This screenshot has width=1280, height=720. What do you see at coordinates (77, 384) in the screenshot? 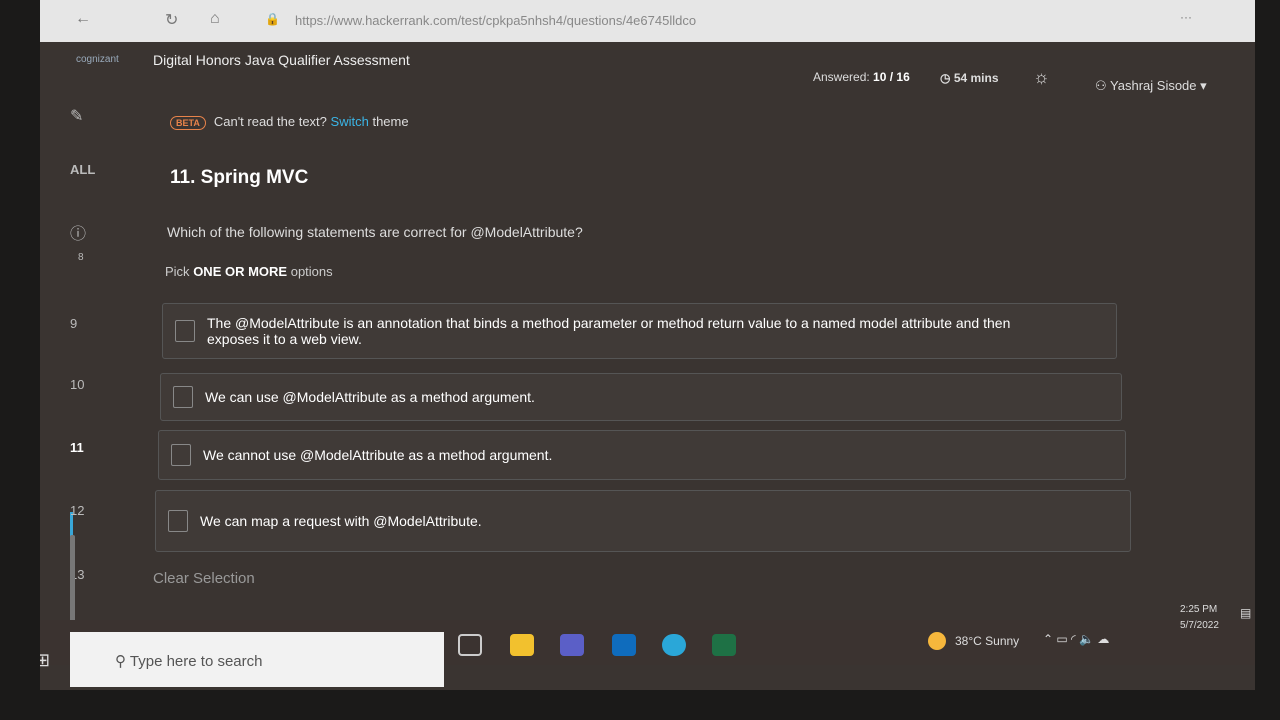
I see `sidebar-item-10: 10` at bounding box center [77, 384].